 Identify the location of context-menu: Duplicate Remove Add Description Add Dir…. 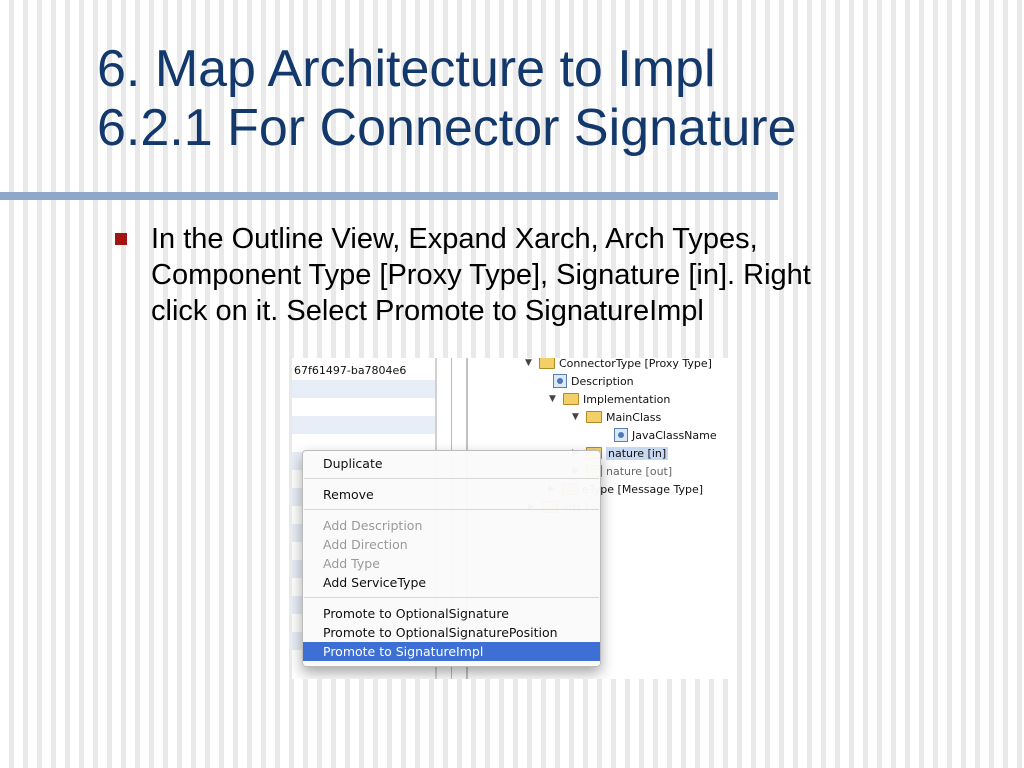
(451, 558).